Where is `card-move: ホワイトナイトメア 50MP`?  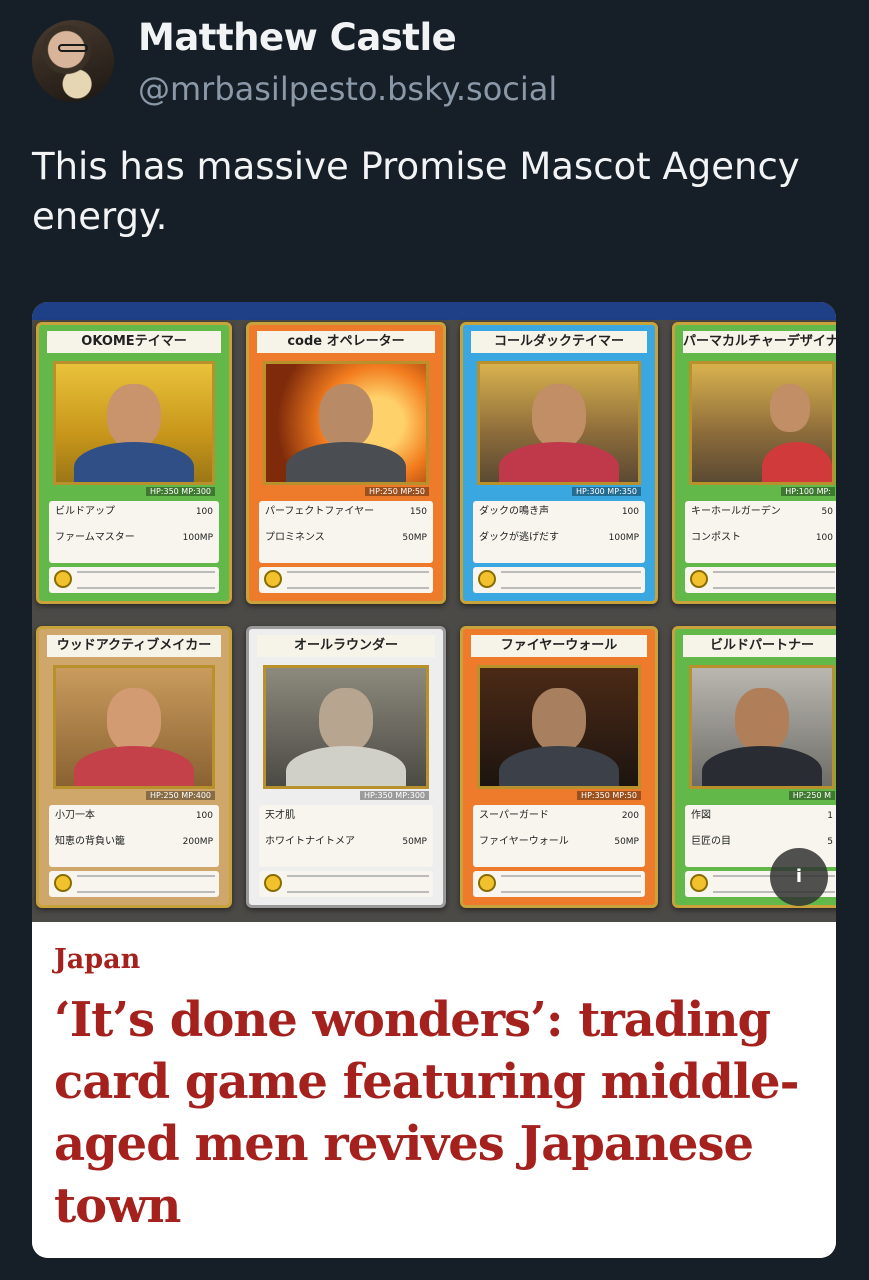 card-move: ホワイトナイトメア 50MP is located at coordinates (346, 841).